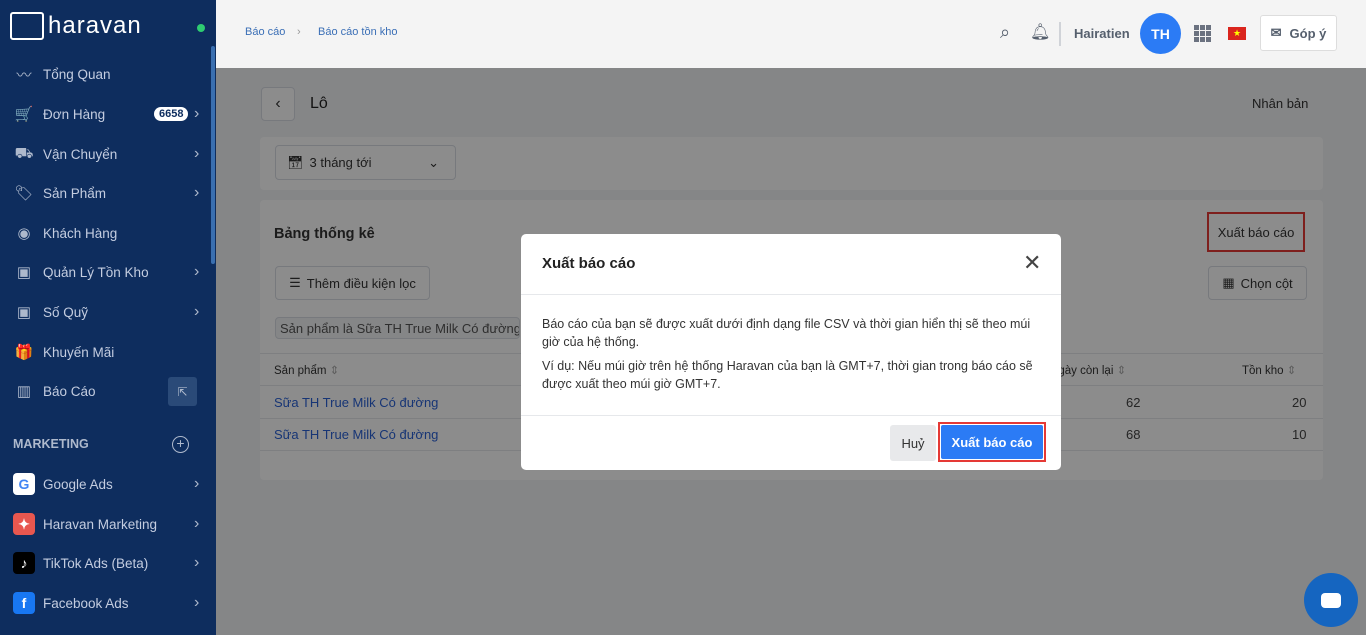 This screenshot has width=1366, height=635. What do you see at coordinates (105, 312) in the screenshot?
I see `sidebar-item-cashbook: ▣ Số Quỹ ›` at bounding box center [105, 312].